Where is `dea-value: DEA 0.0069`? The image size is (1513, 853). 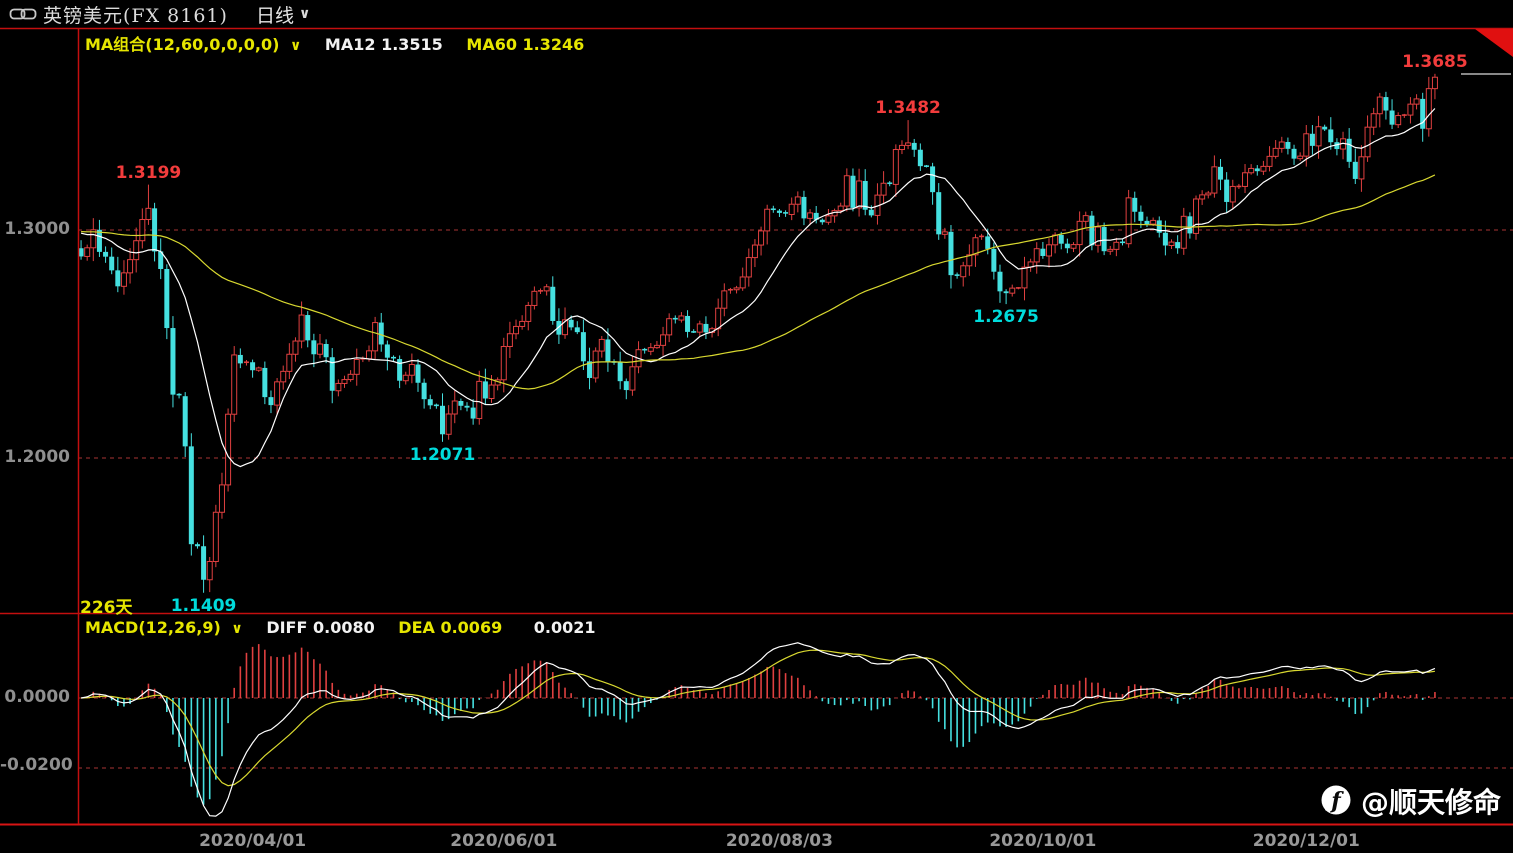
dea-value: DEA 0.0069 is located at coordinates (450, 627).